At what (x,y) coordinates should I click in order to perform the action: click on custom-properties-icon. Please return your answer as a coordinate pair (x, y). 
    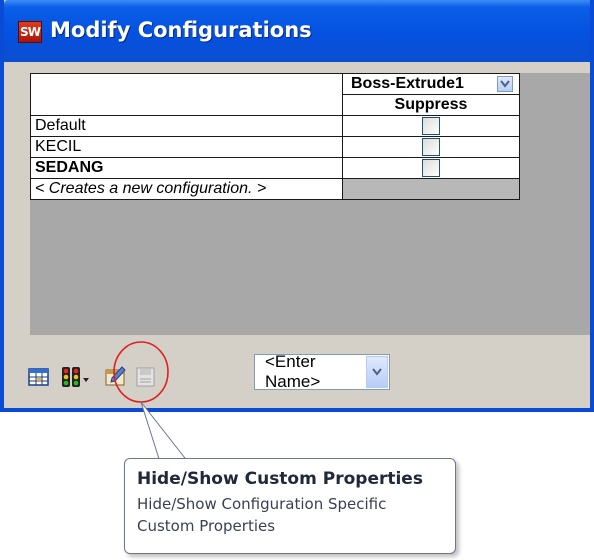
    Looking at the image, I should click on (116, 376).